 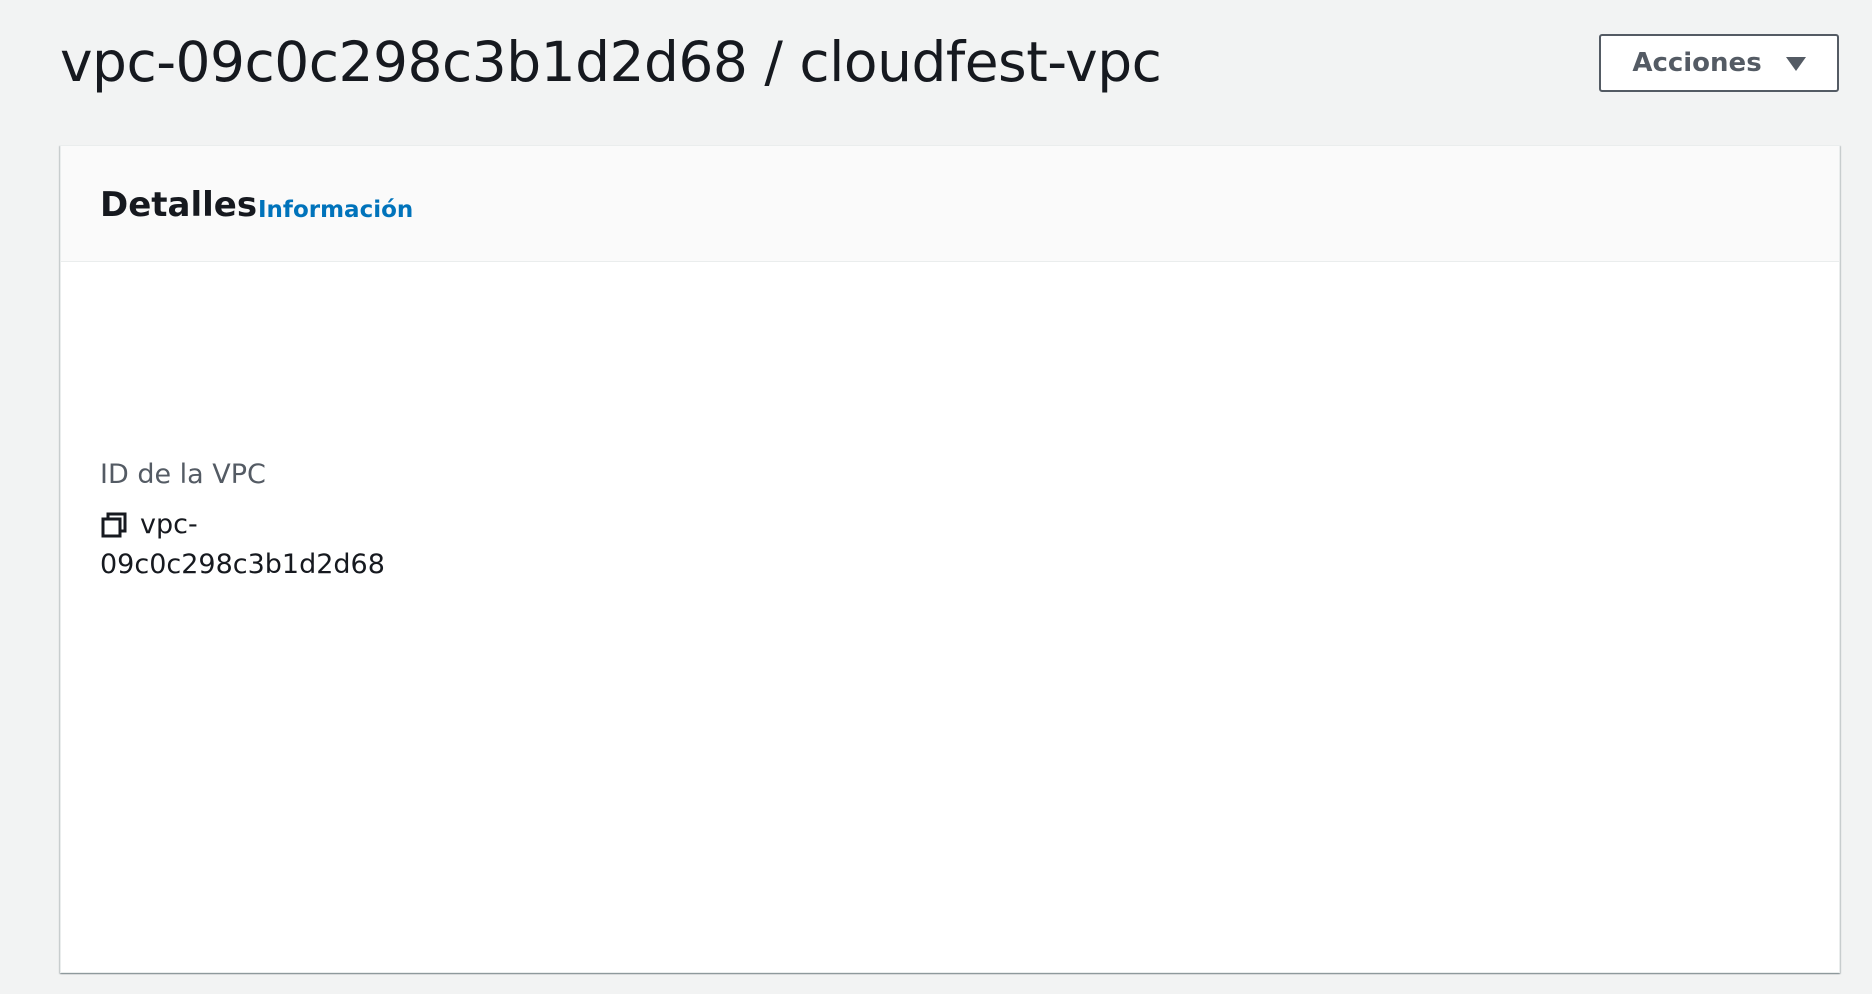 I want to click on actions-button-label: Acciones, so click(x=1697, y=63).